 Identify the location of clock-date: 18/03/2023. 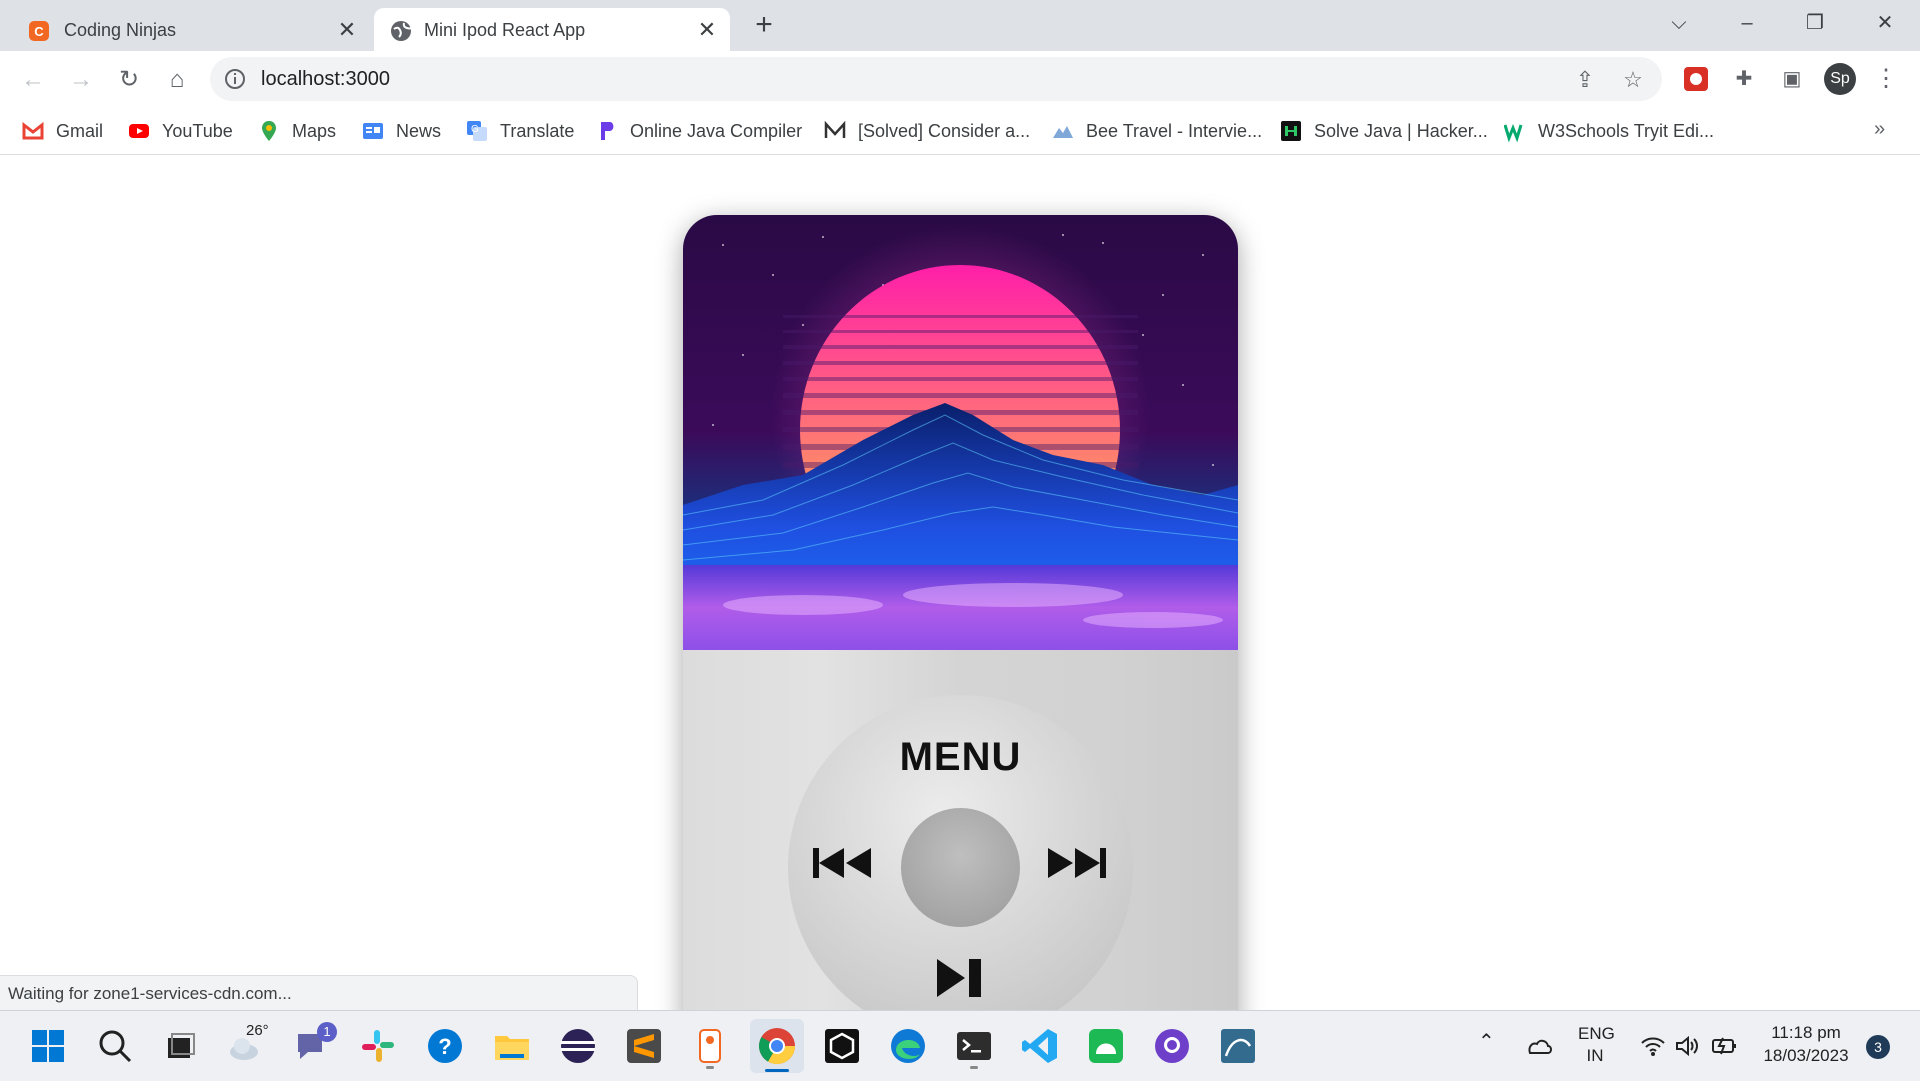
(1806, 1055).